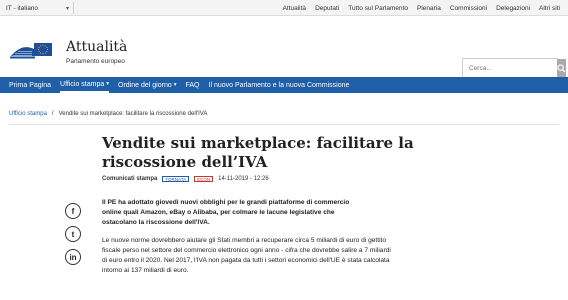 This screenshot has height=300, width=568. I want to click on nav-label: FAQ, so click(192, 85).